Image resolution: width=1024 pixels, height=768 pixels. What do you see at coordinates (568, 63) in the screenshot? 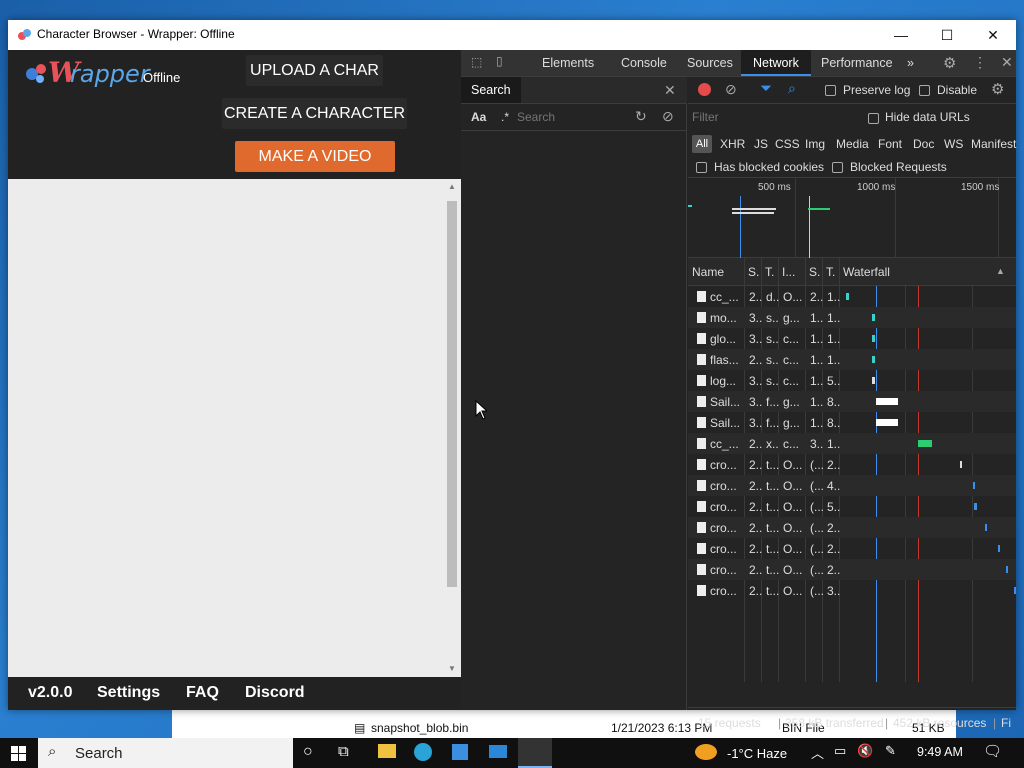
I see `tab-elements: Elements` at bounding box center [568, 63].